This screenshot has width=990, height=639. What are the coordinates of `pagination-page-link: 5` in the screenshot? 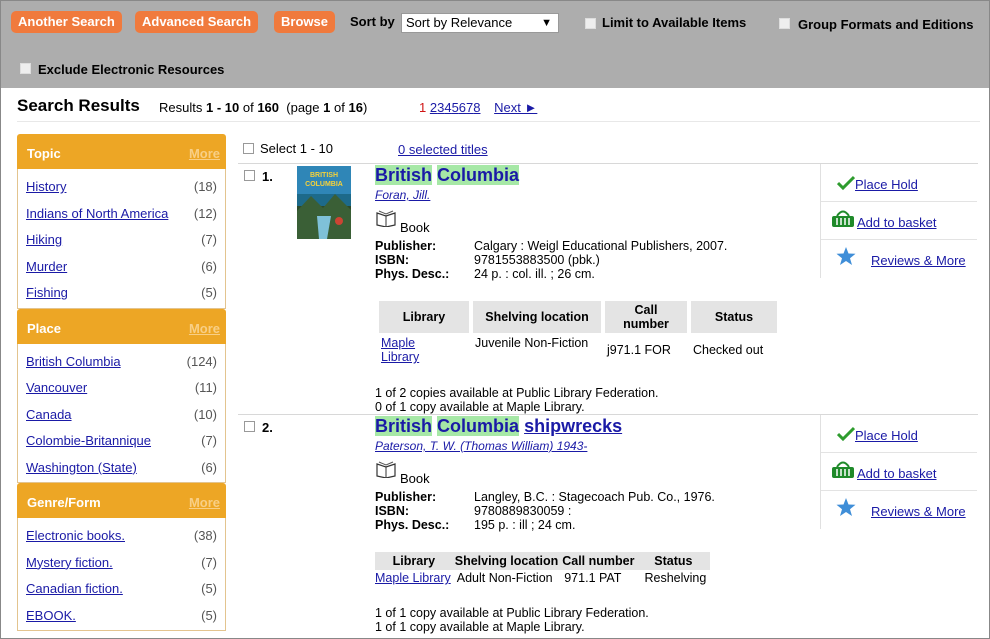 It's located at (455, 107).